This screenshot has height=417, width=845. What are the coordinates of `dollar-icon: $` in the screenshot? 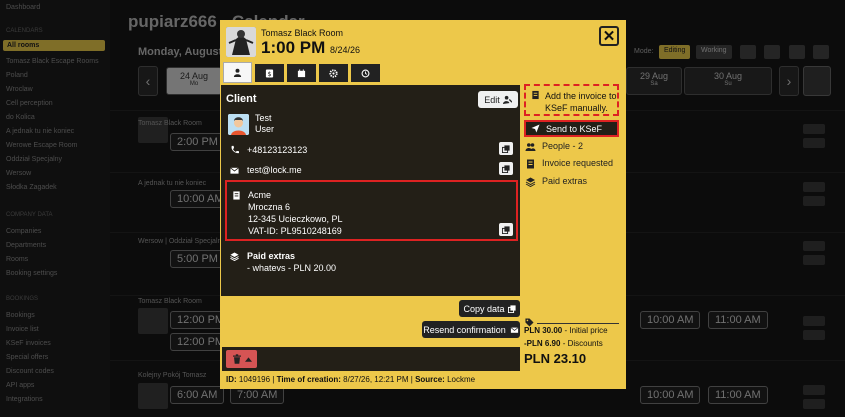 It's located at (269, 73).